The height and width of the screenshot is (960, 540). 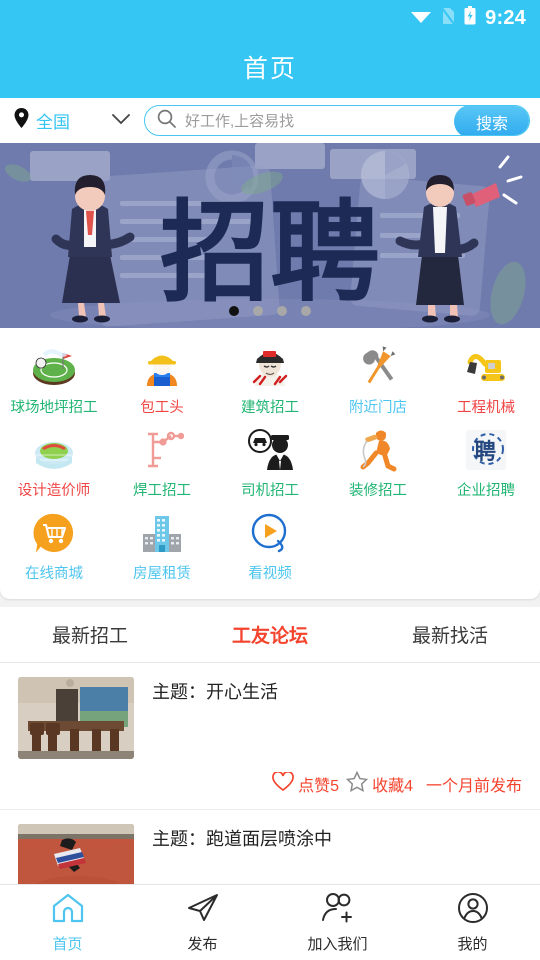 I want to click on home-icon, so click(x=68, y=910).